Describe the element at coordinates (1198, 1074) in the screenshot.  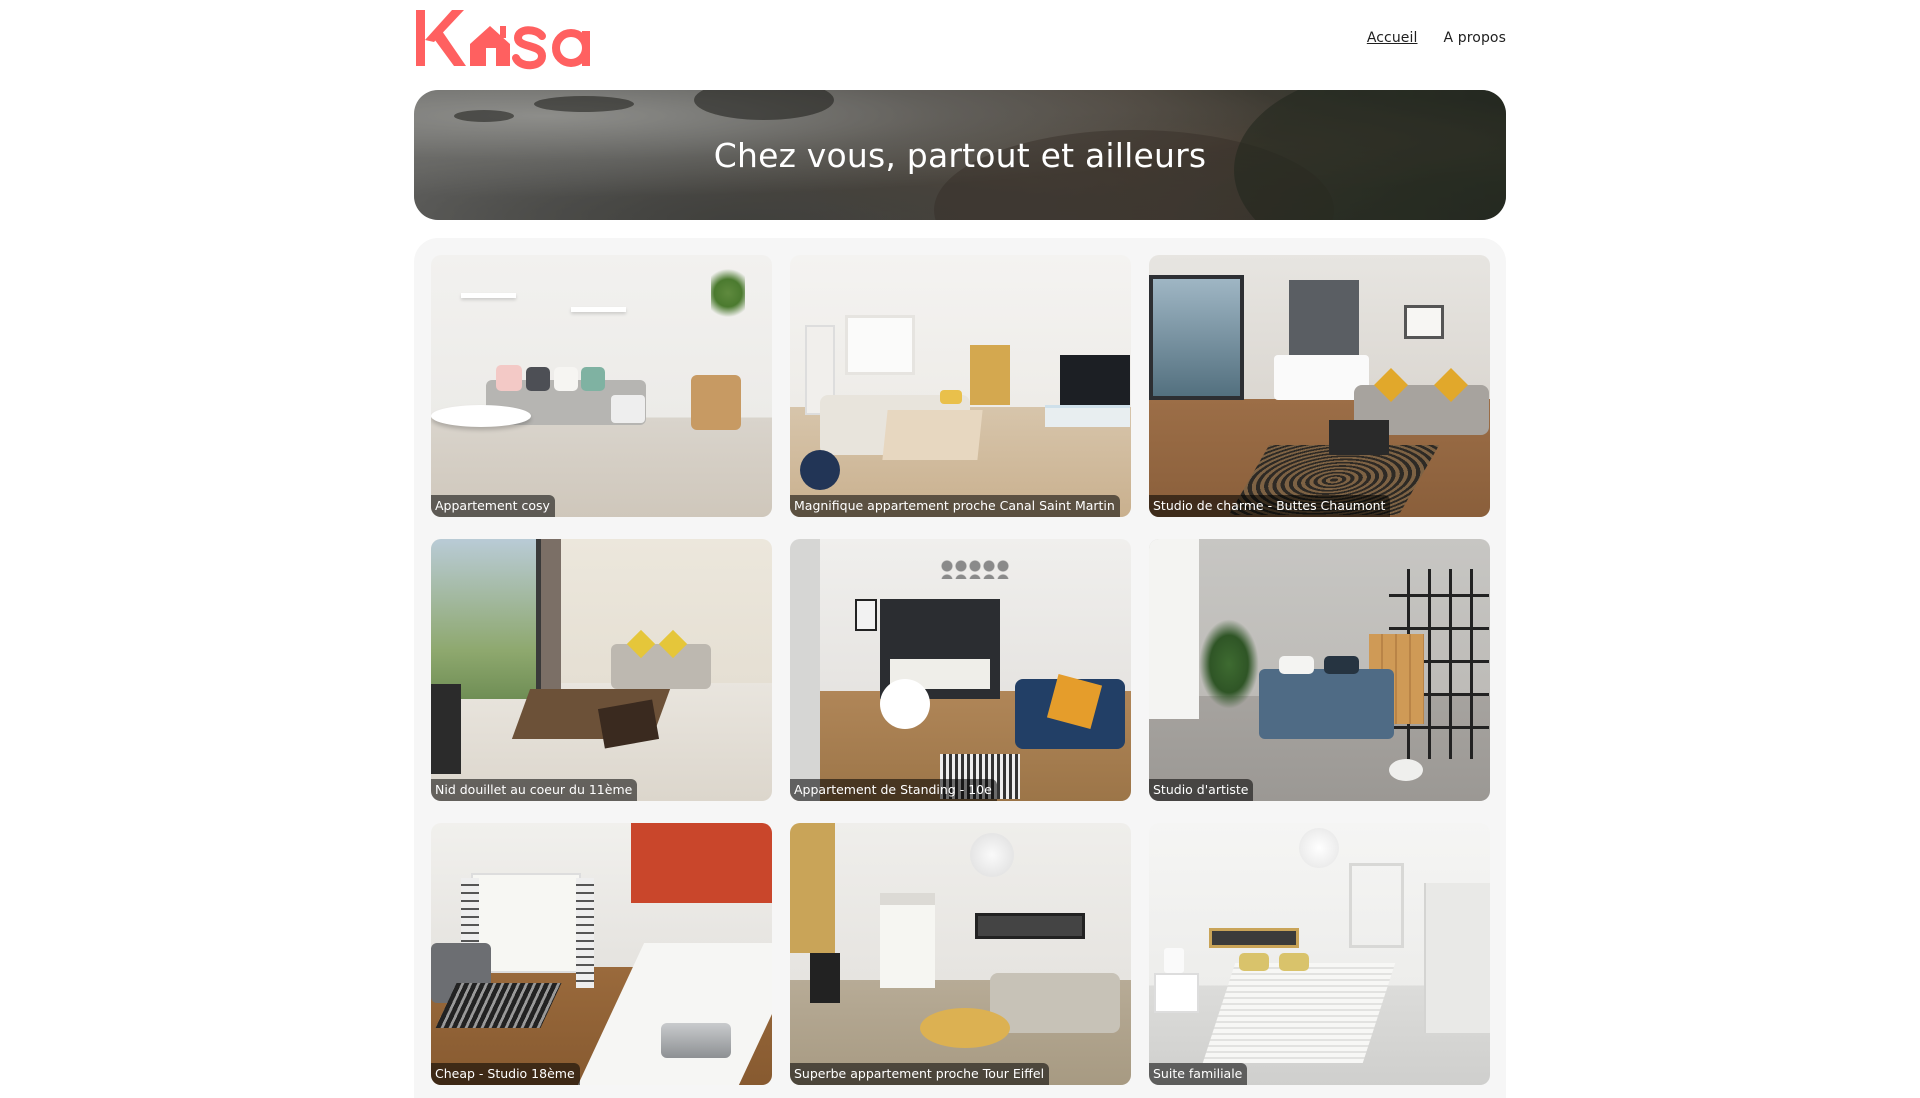
I see `listing-title: Suite familiale` at that location.